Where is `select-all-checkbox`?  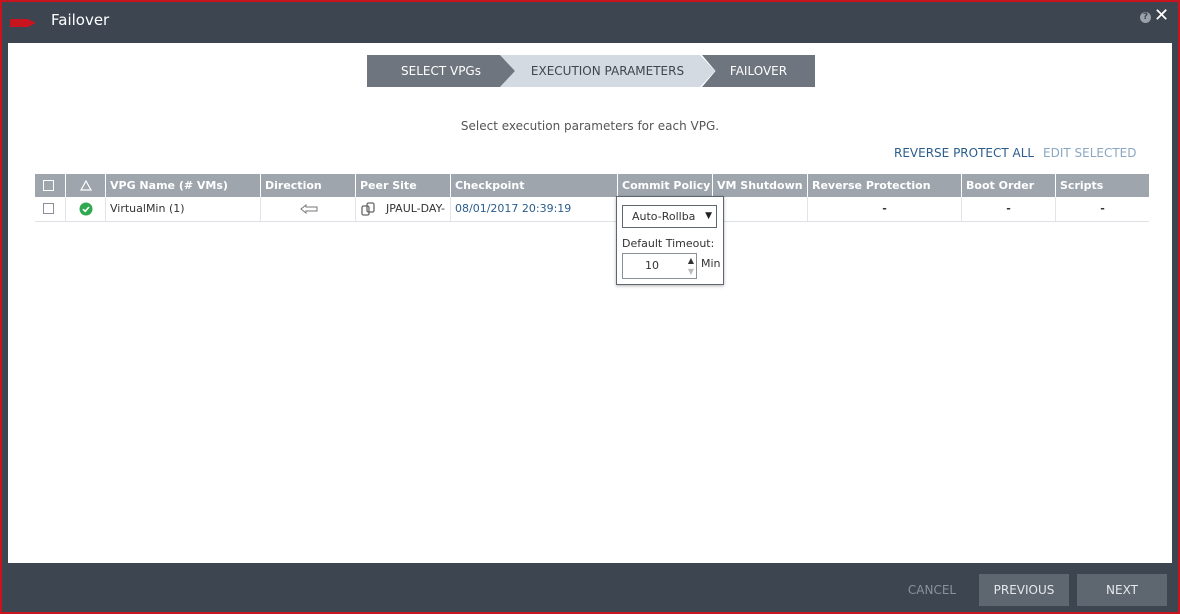 select-all-checkbox is located at coordinates (48, 185).